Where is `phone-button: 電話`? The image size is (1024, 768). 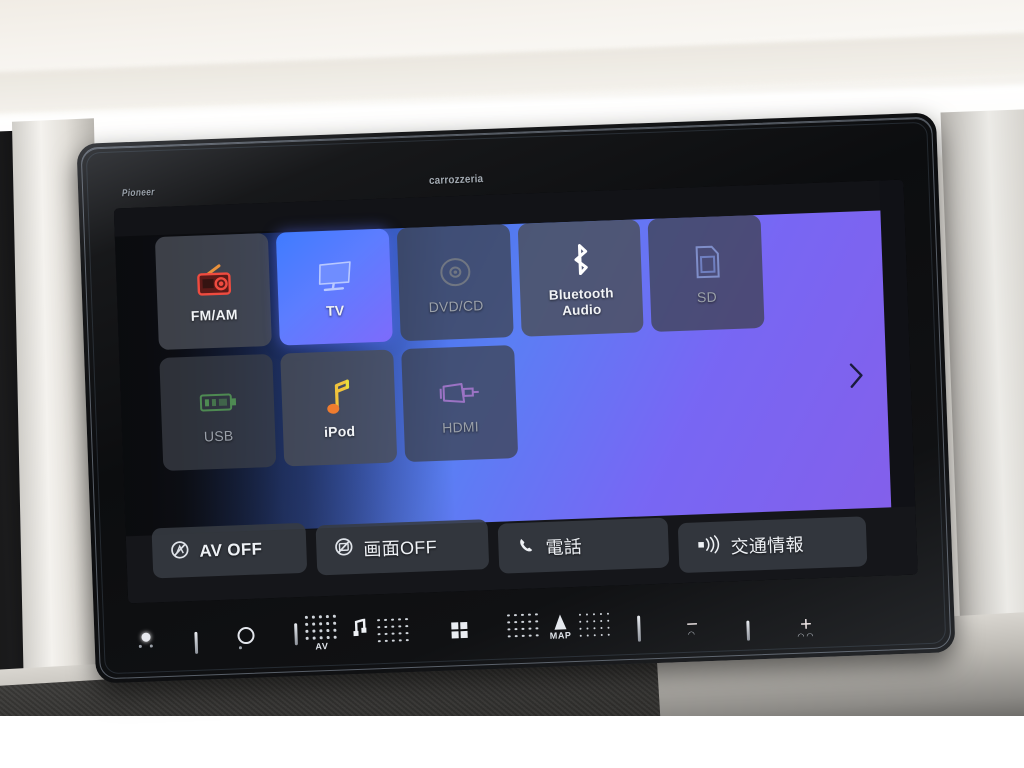 phone-button: 電話 is located at coordinates (583, 545).